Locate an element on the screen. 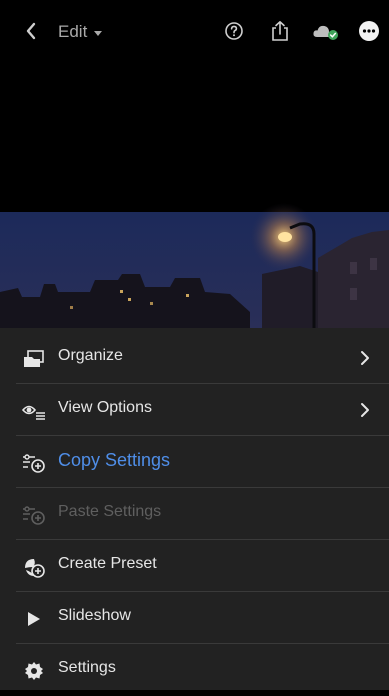 Image resolution: width=389 pixels, height=696 pixels. help-icon is located at coordinates (234, 31).